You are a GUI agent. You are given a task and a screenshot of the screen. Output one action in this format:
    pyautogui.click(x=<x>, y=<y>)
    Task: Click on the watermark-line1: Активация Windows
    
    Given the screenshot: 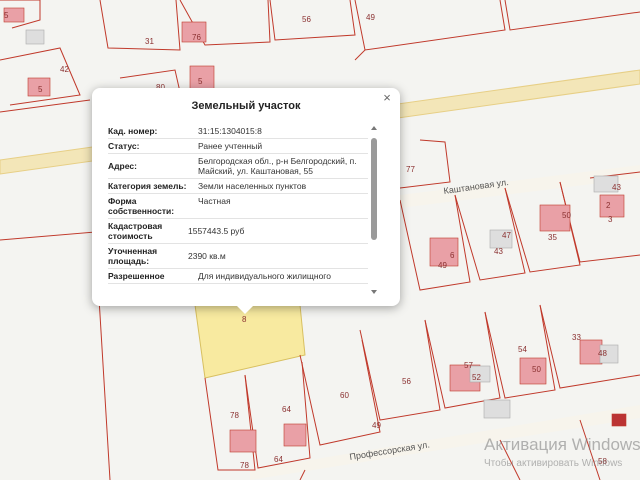 What is the action you would take?
    pyautogui.click(x=562, y=444)
    